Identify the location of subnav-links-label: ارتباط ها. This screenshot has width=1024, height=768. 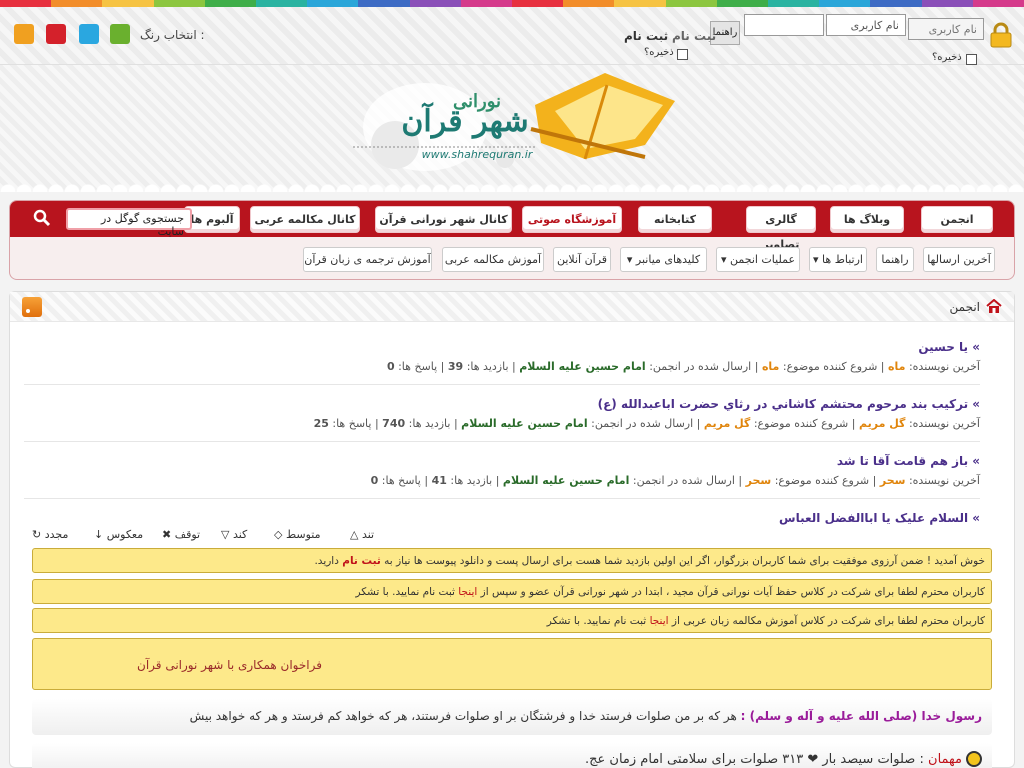
(842, 259).